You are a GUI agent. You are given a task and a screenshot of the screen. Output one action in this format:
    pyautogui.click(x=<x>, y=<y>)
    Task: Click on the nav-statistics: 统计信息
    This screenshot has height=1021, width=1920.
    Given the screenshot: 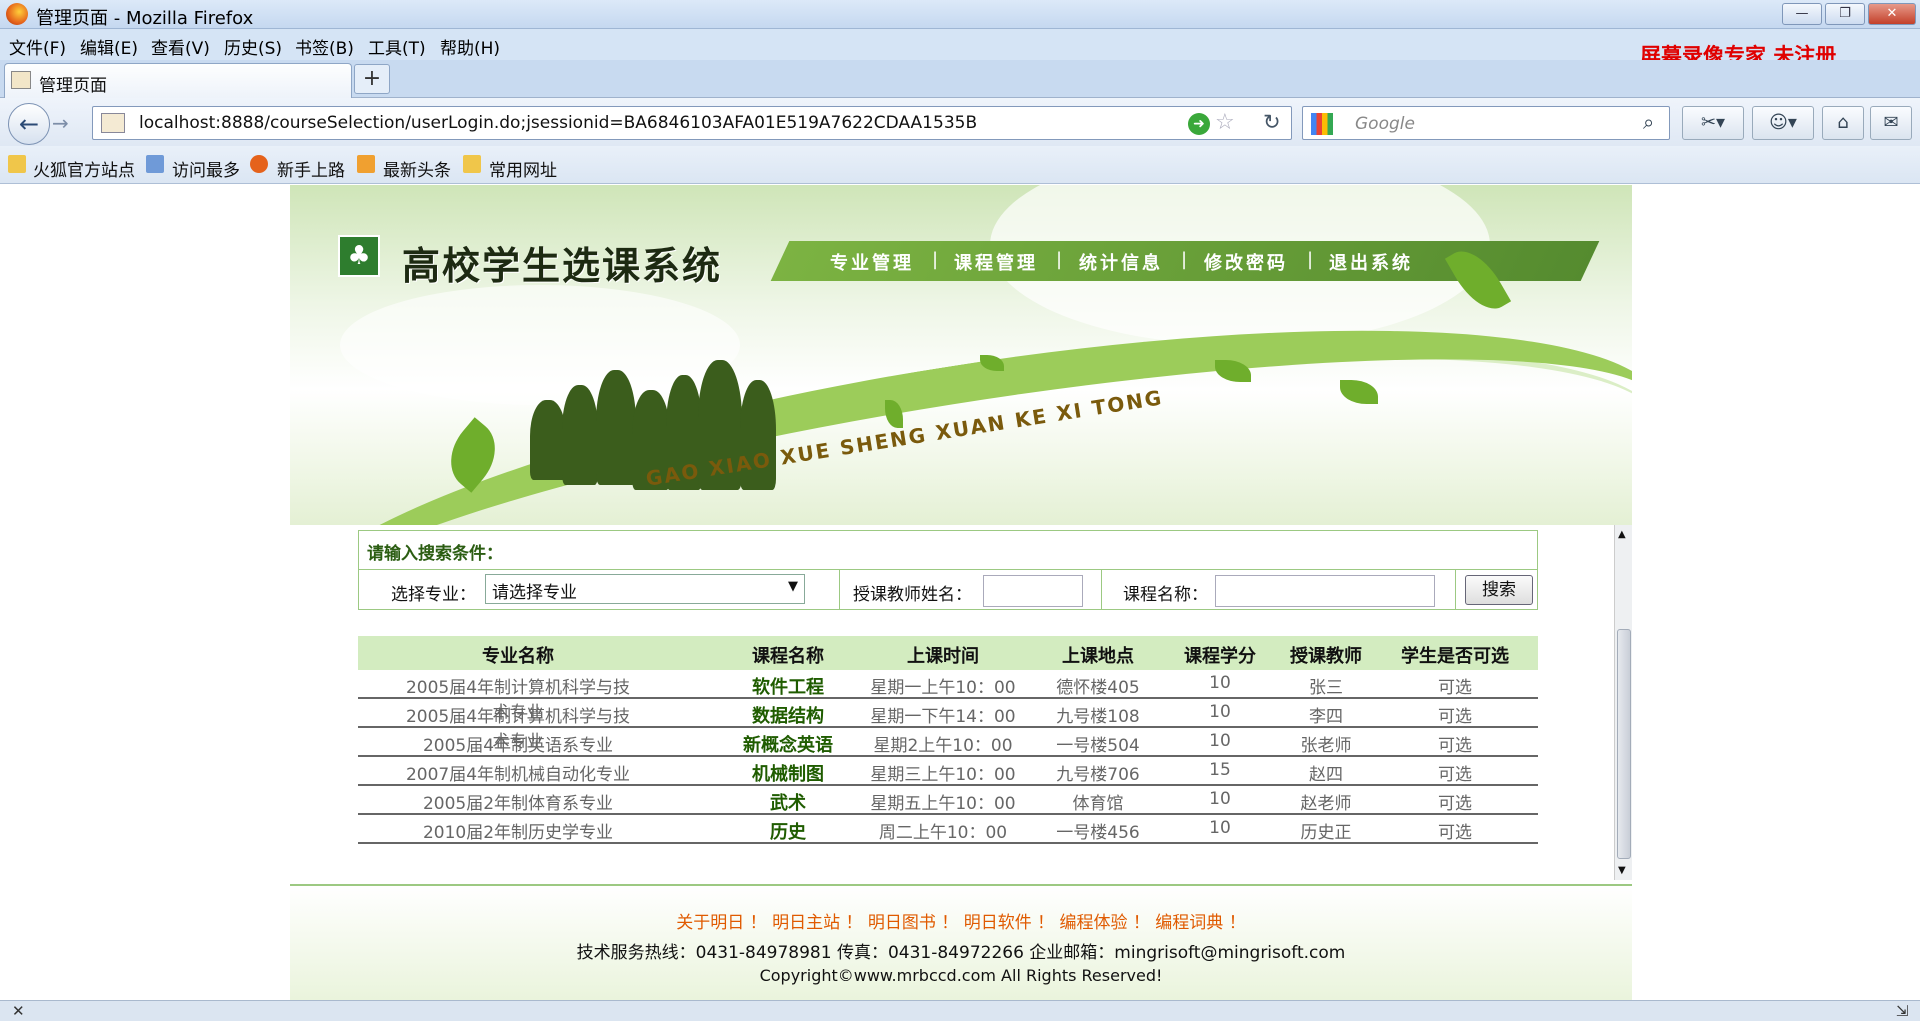 What is the action you would take?
    pyautogui.click(x=1121, y=262)
    